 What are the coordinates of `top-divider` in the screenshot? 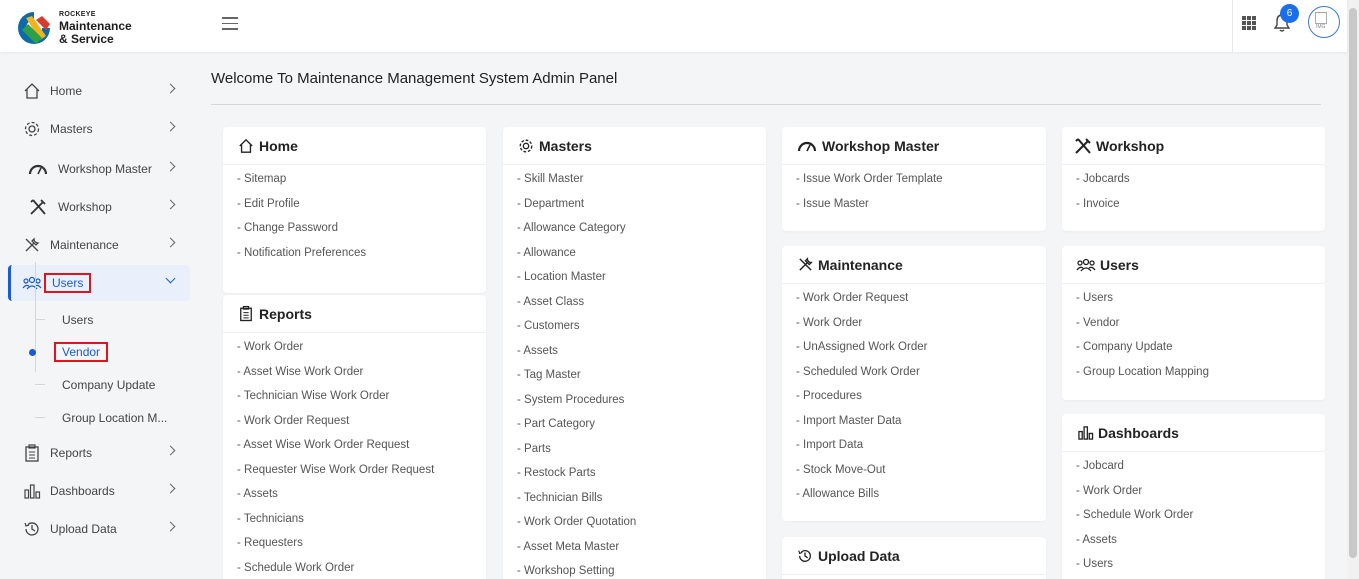 It's located at (1232, 26).